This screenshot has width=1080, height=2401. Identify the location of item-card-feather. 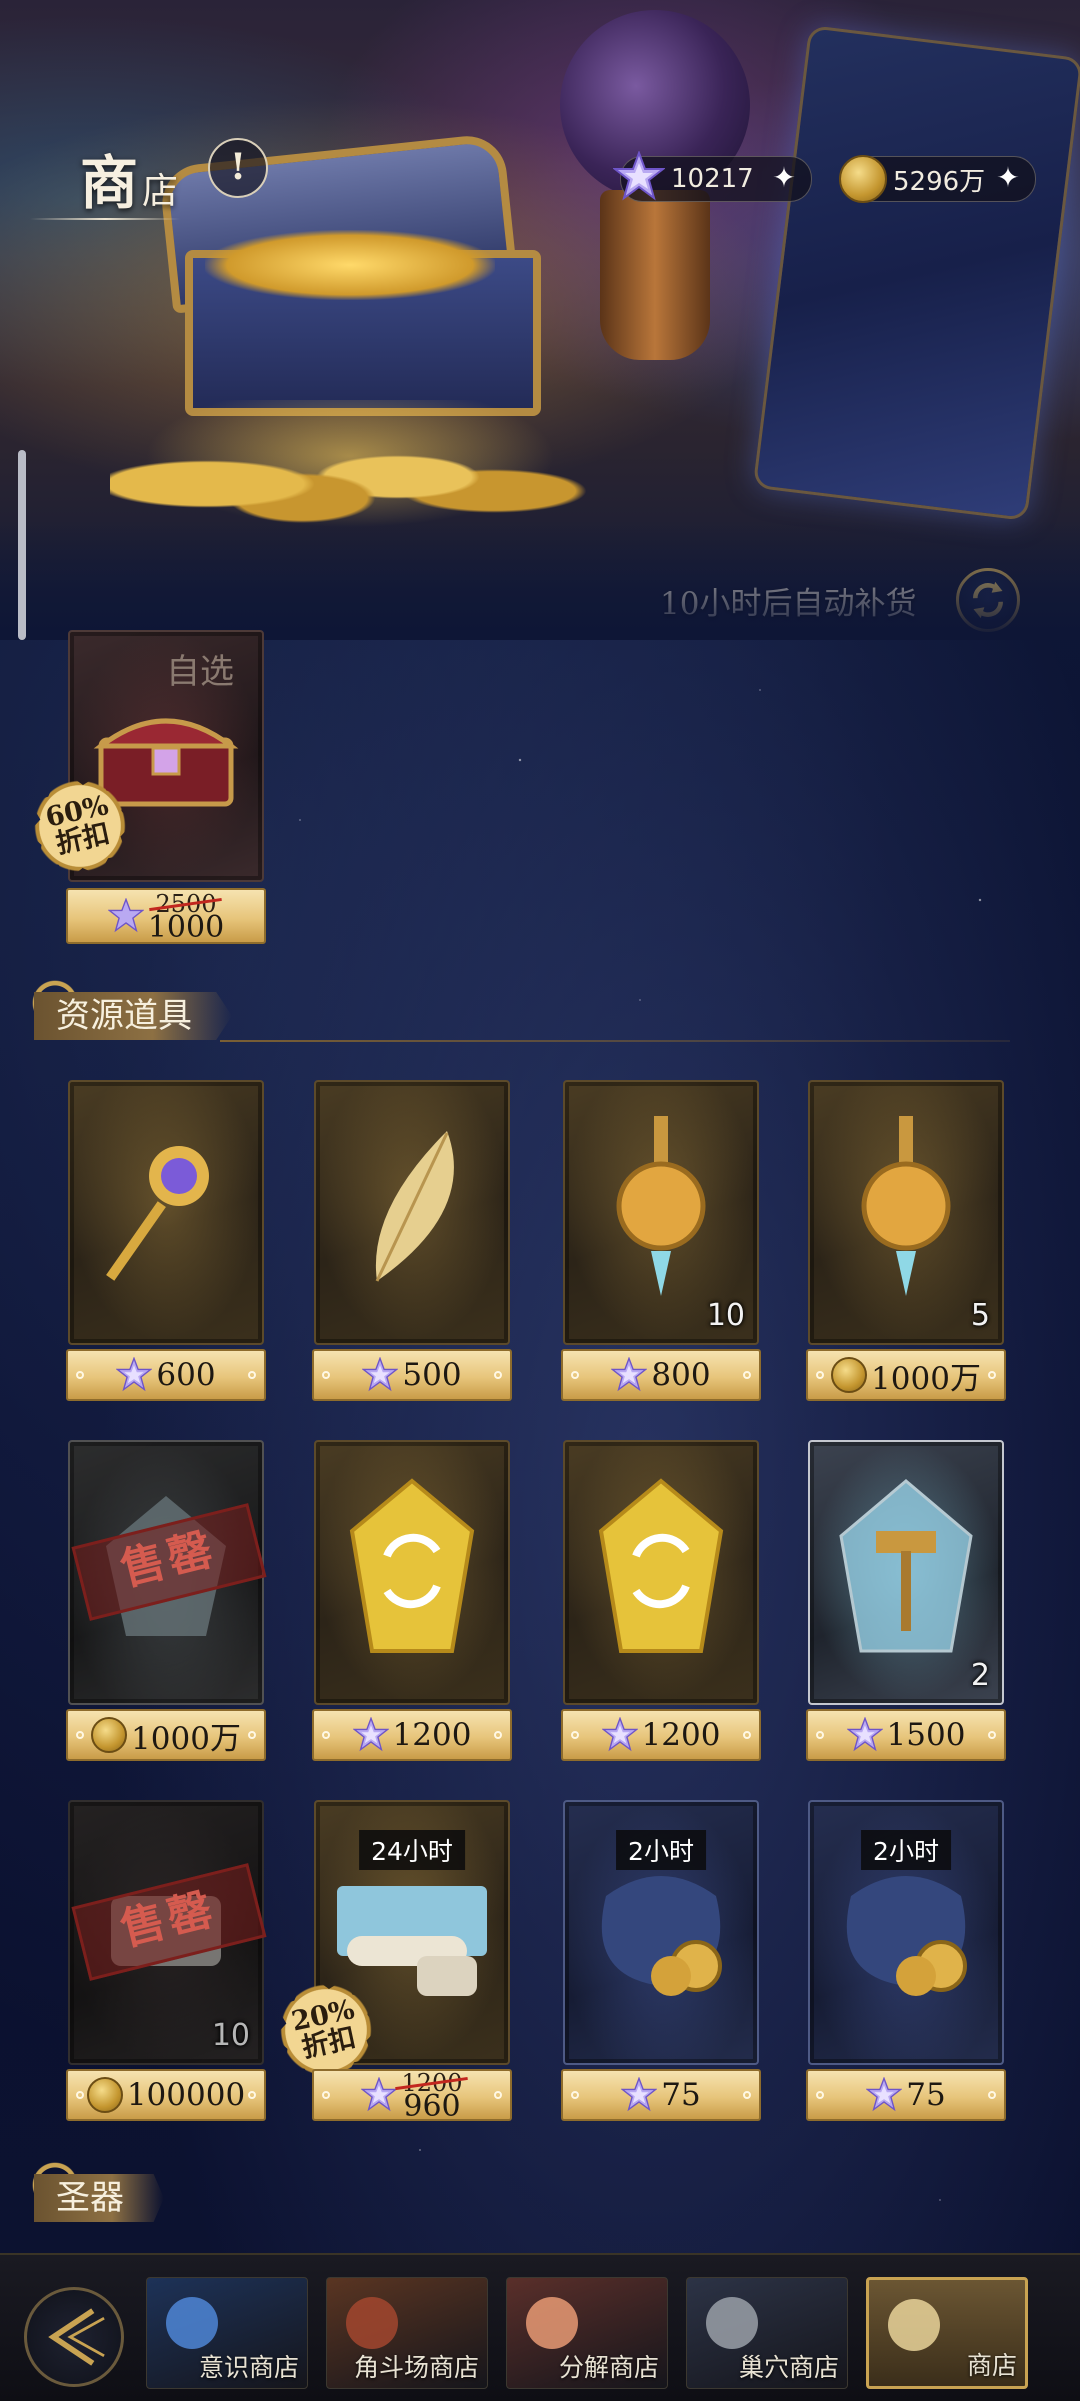
(412, 1212).